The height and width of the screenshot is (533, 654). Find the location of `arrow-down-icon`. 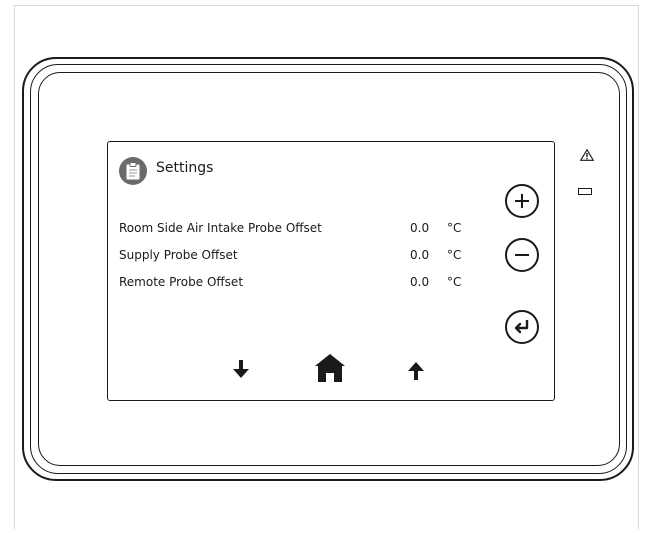

arrow-down-icon is located at coordinates (241, 369).